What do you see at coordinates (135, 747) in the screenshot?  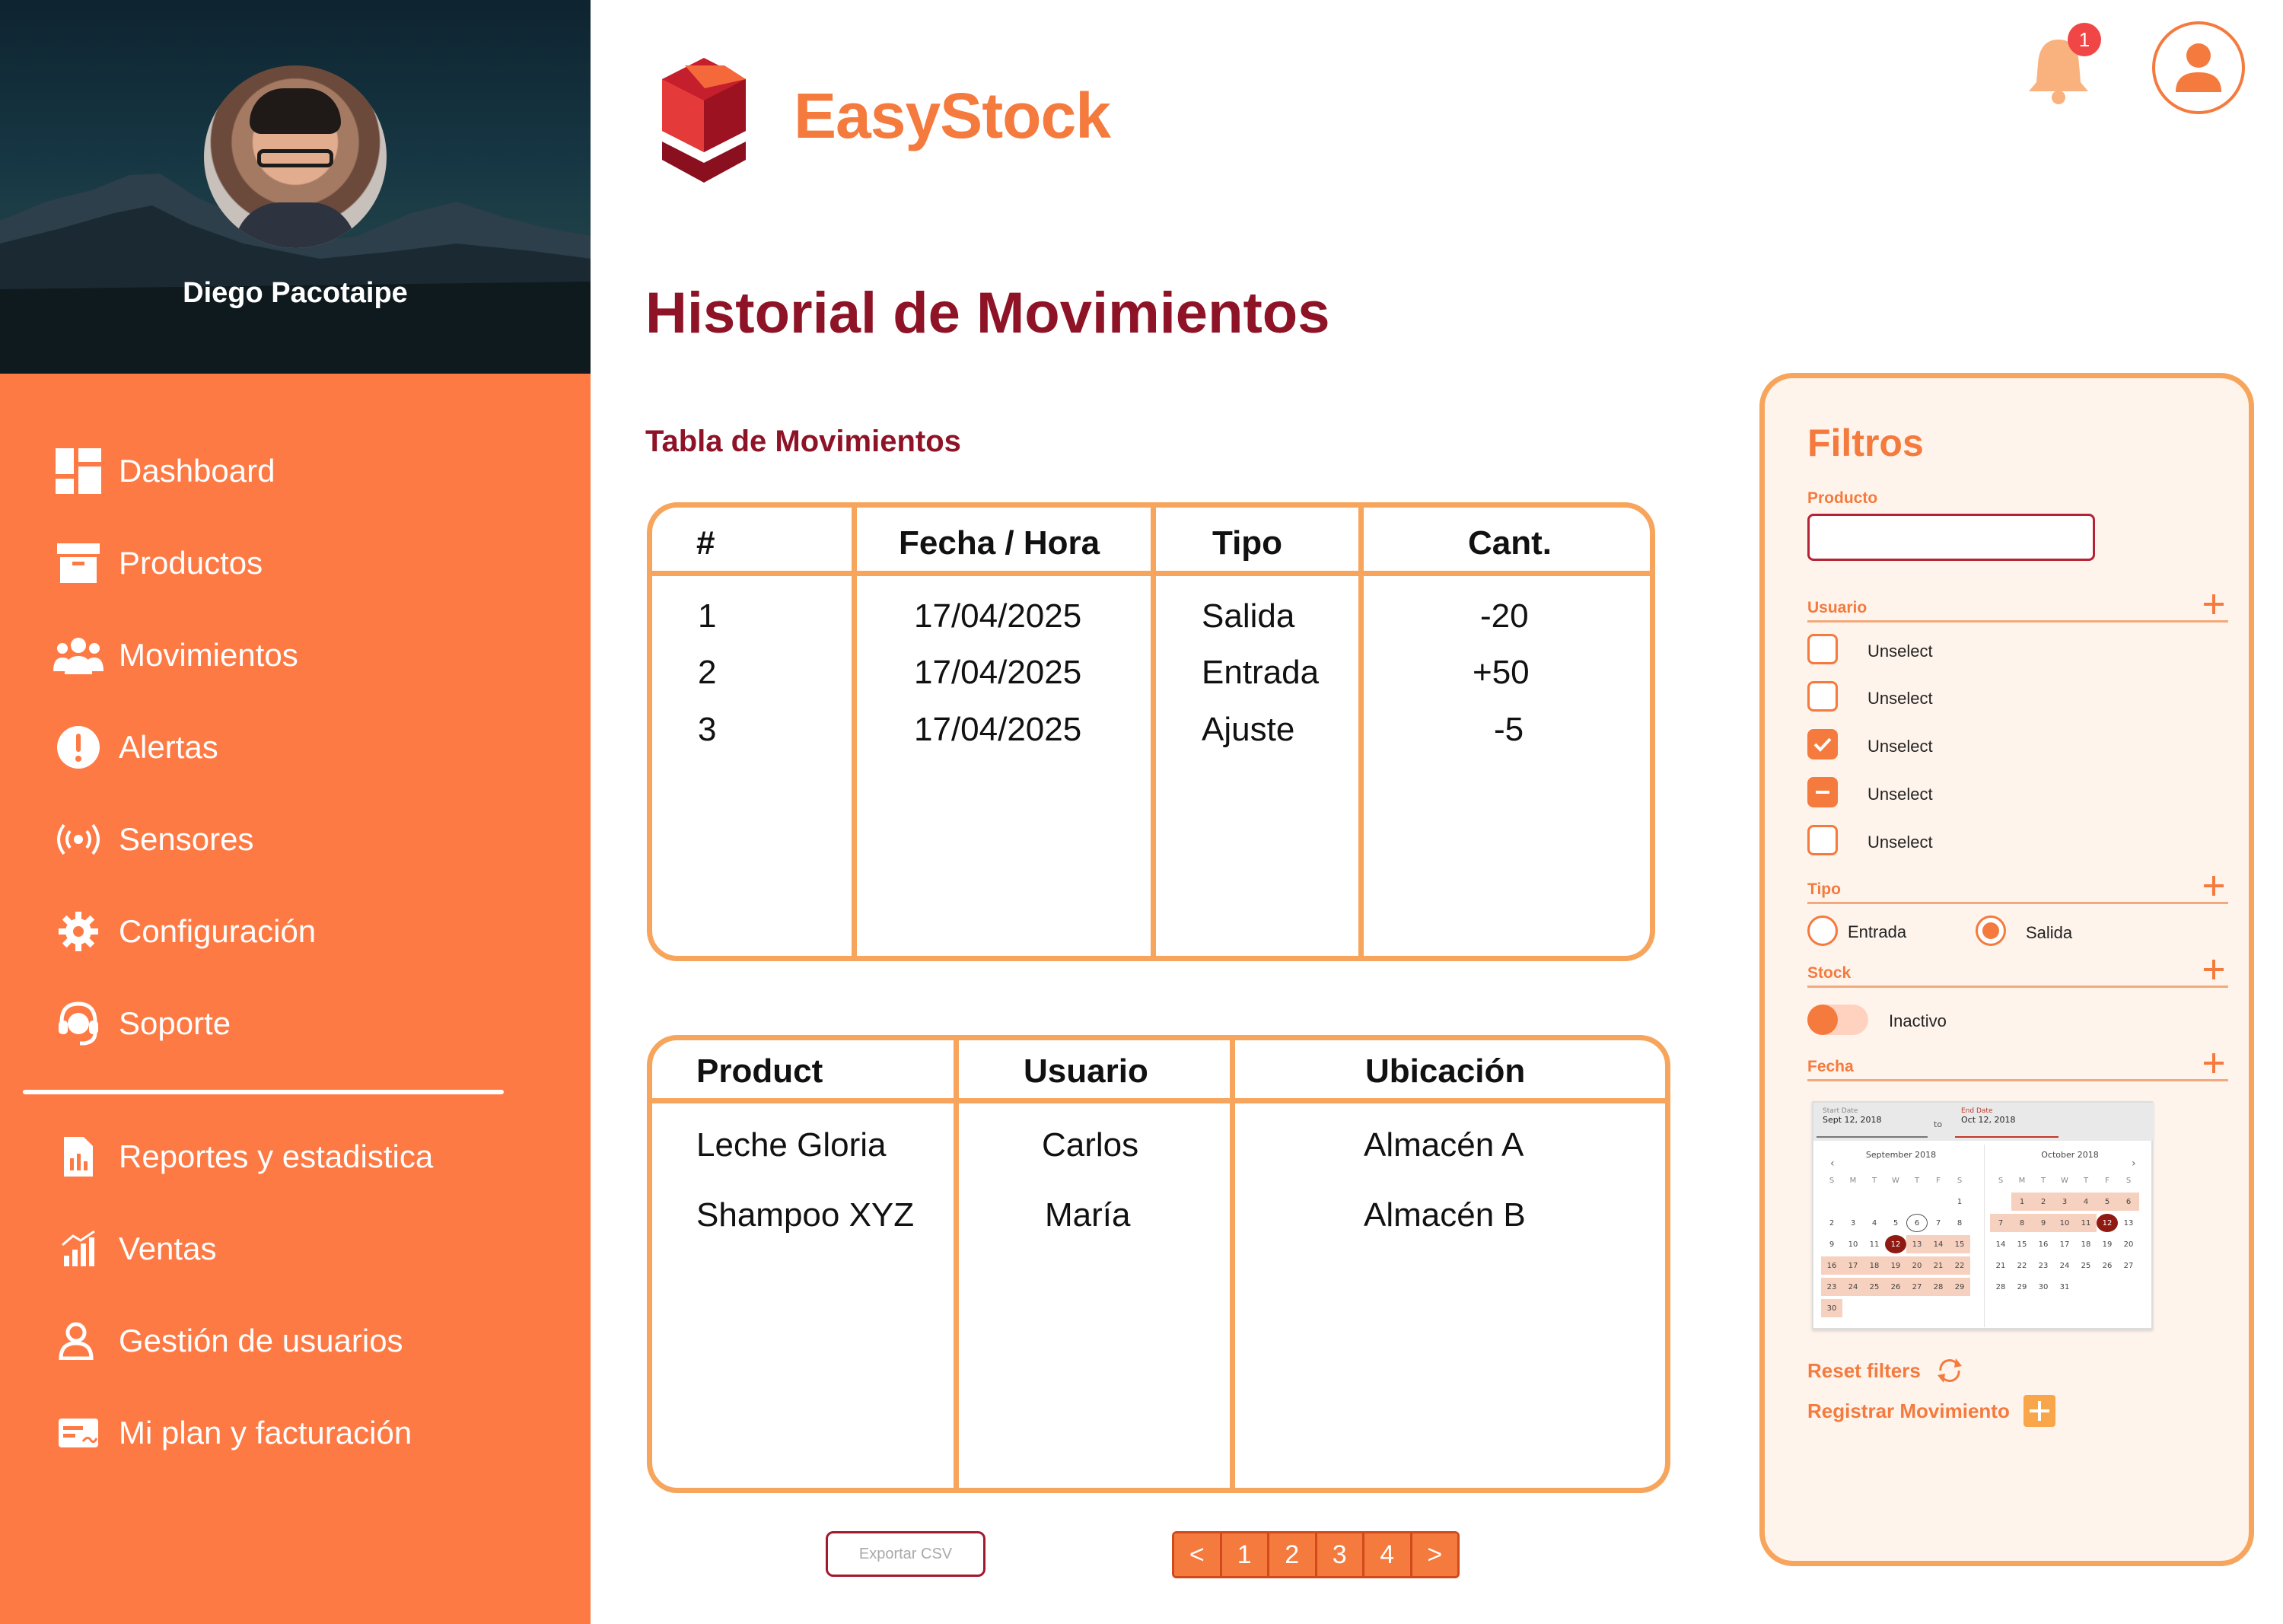 I see `sidebar-item-alertas: Alertas` at bounding box center [135, 747].